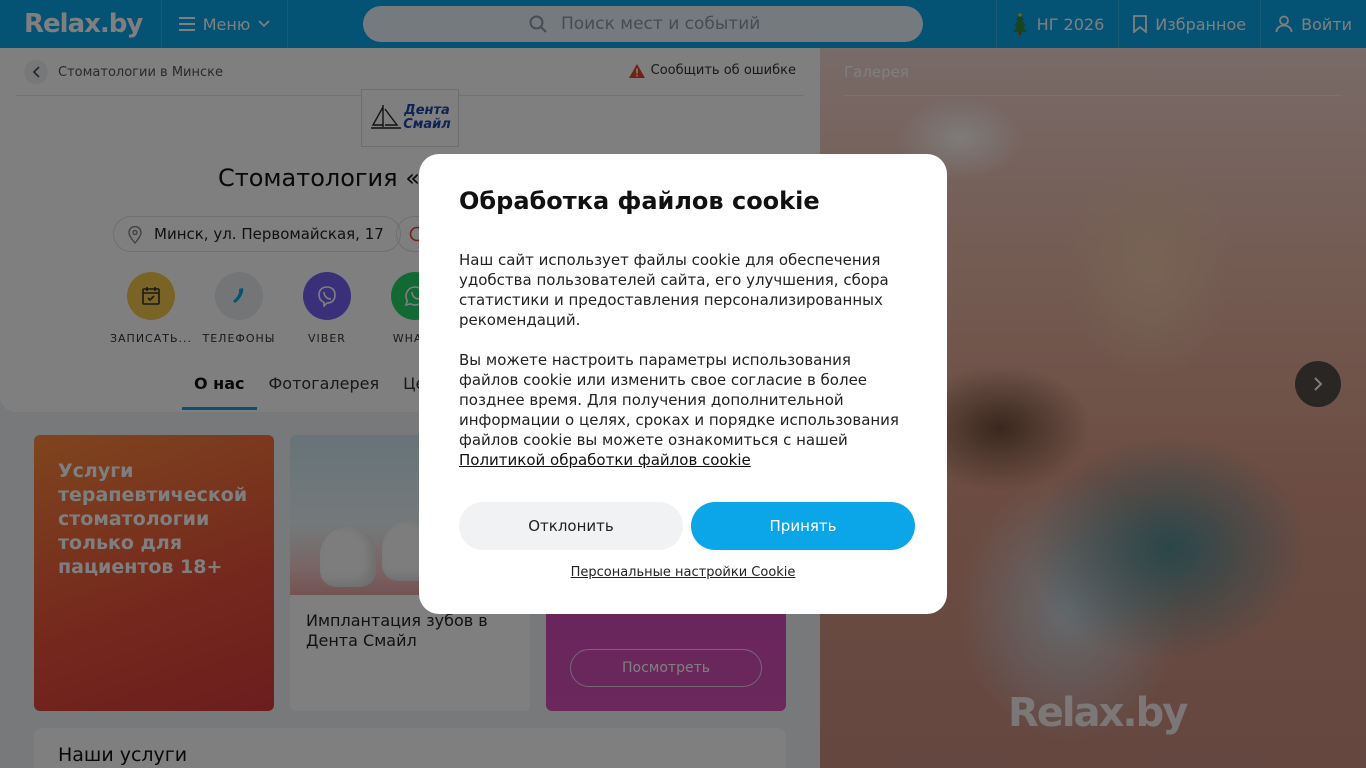 The height and width of the screenshot is (768, 1366). I want to click on cookie-settings-link: Персональные настройки Cookie, so click(683, 572).